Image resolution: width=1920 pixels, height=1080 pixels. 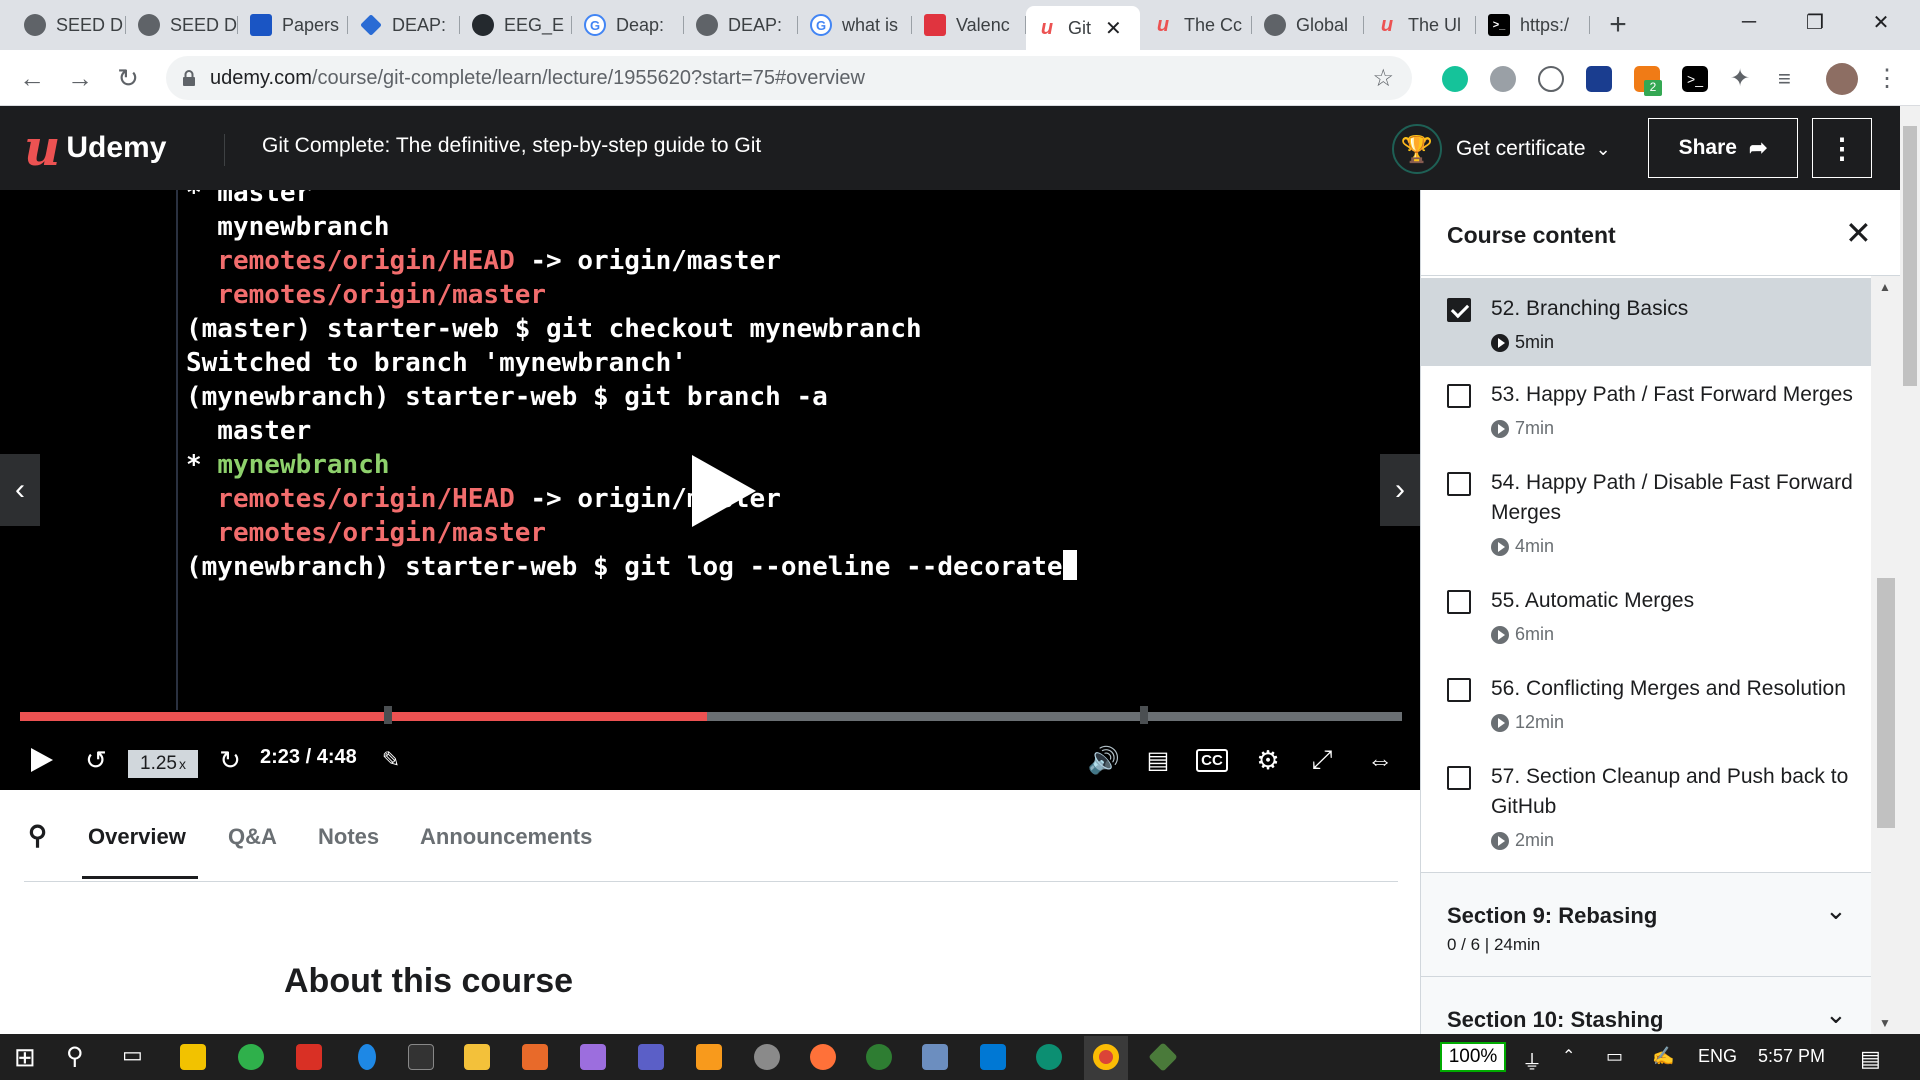 What do you see at coordinates (517, 25) in the screenshot?
I see `browser-tab: EEG_E` at bounding box center [517, 25].